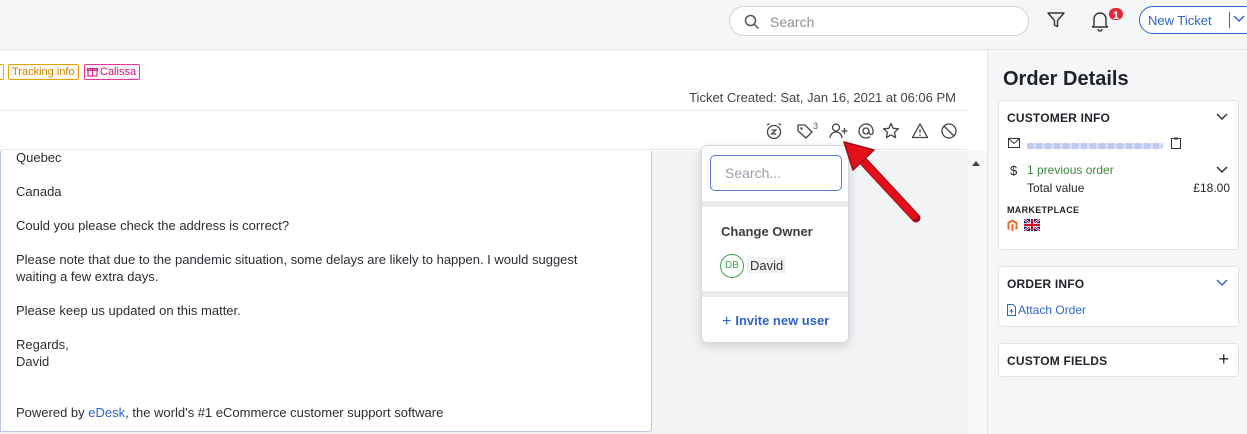 This screenshot has height=434, width=1247. Describe the element at coordinates (2, 72) in the screenshot. I see `tag-truncated` at that location.